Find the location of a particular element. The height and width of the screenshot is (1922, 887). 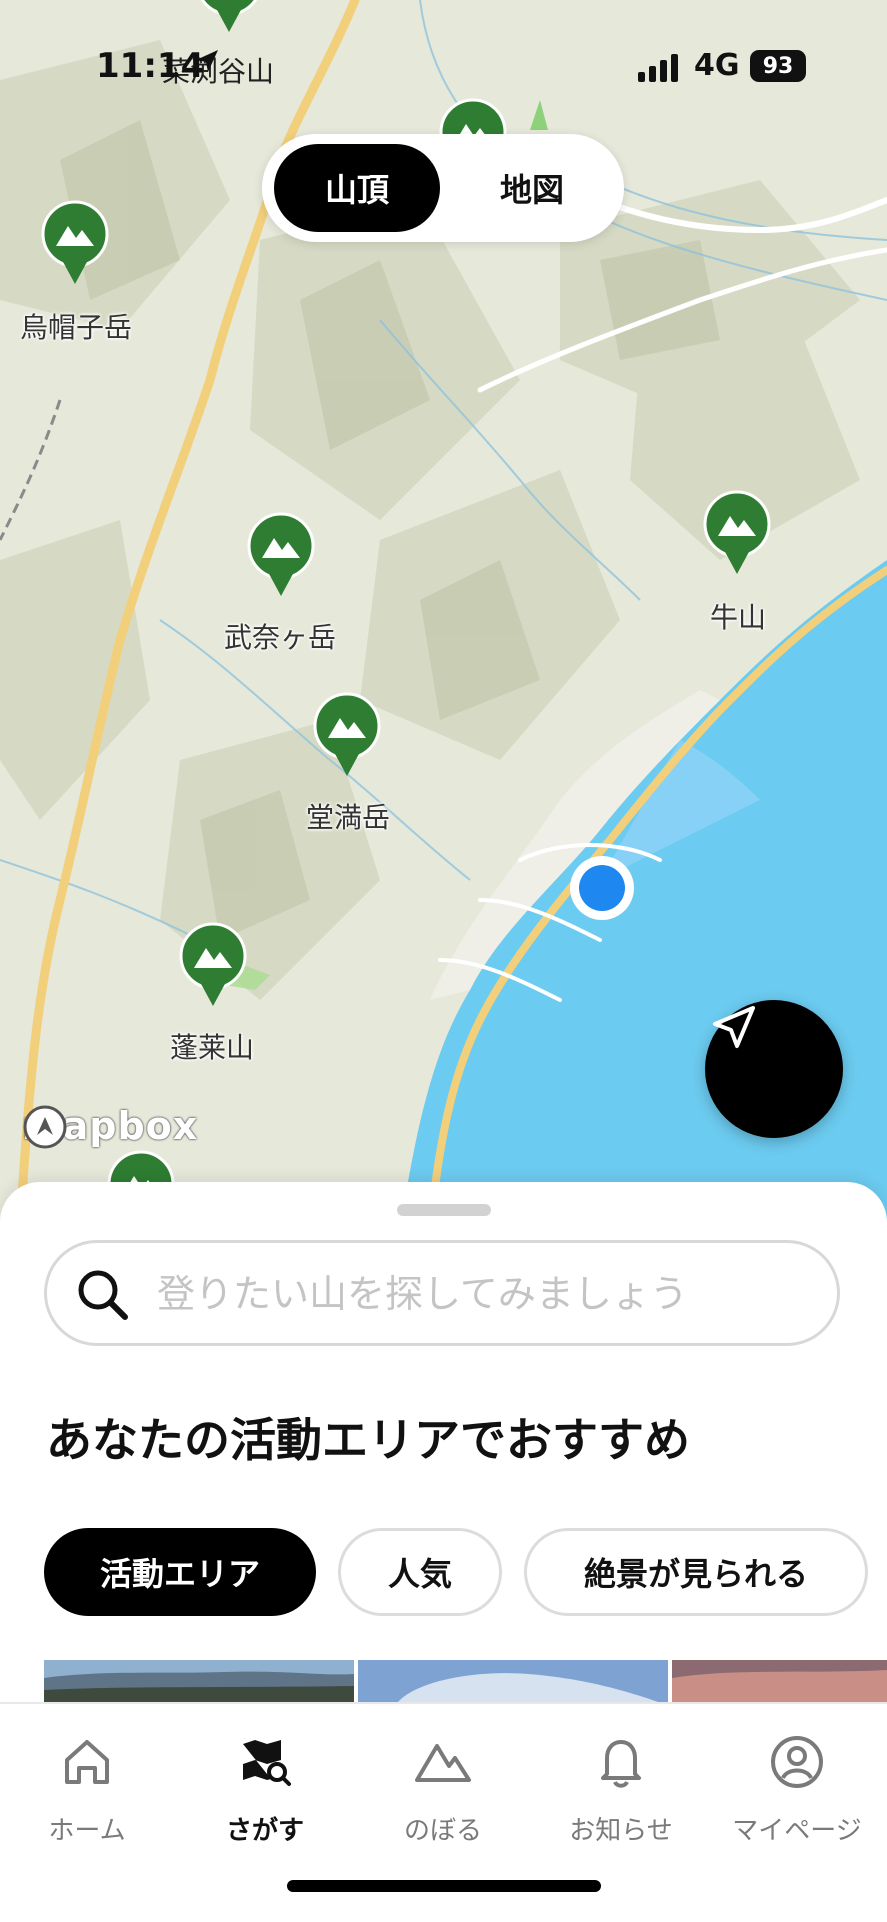

tab-label: のぼる is located at coordinates (442, 1831).